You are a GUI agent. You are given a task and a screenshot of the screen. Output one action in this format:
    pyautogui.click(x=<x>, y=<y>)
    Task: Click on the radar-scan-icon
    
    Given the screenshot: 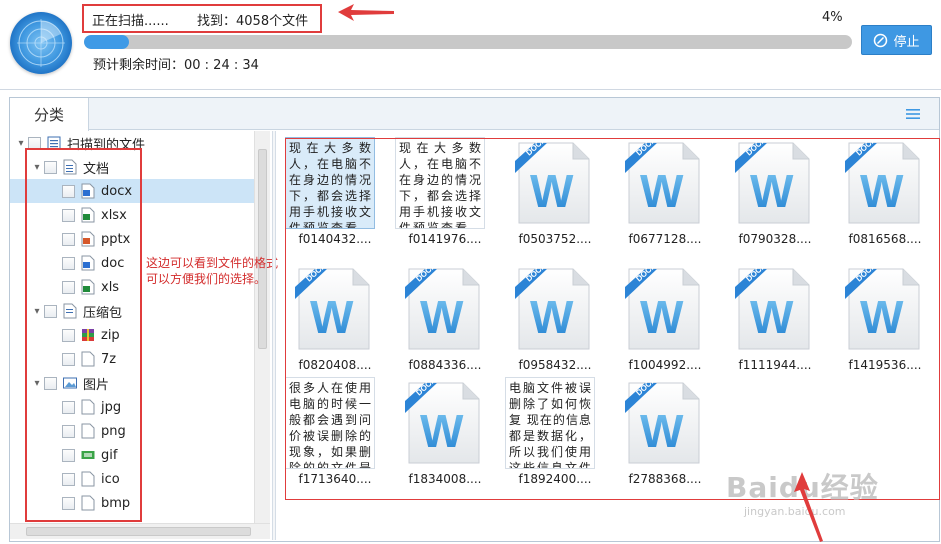 What is the action you would take?
    pyautogui.click(x=41, y=43)
    